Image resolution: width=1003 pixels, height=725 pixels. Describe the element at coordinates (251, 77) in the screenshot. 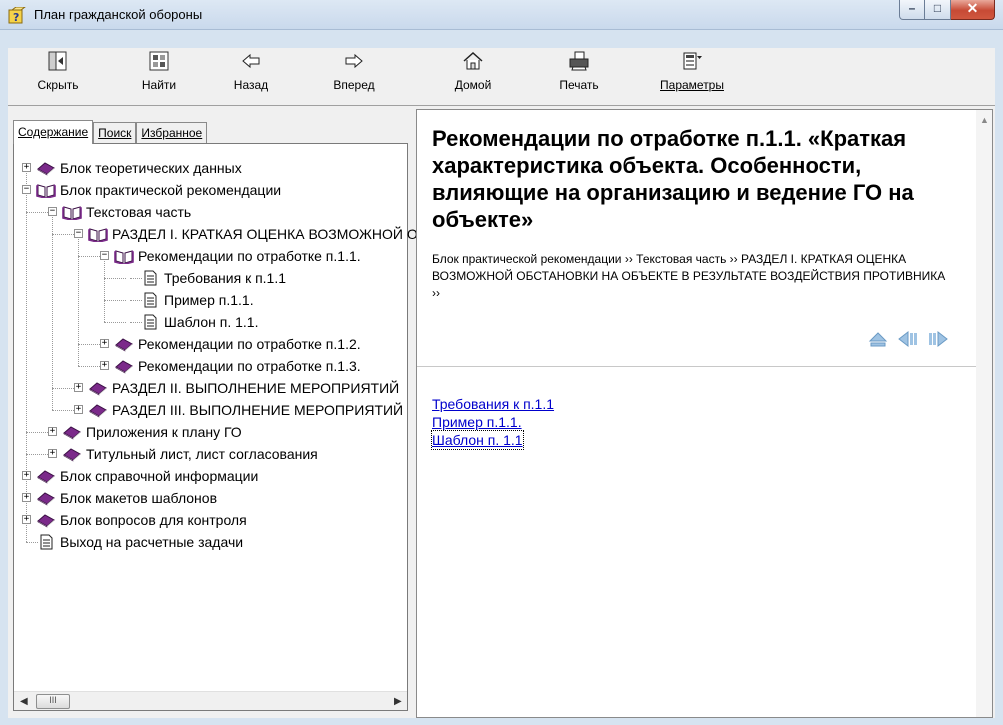

I see `back-button: Назад` at that location.